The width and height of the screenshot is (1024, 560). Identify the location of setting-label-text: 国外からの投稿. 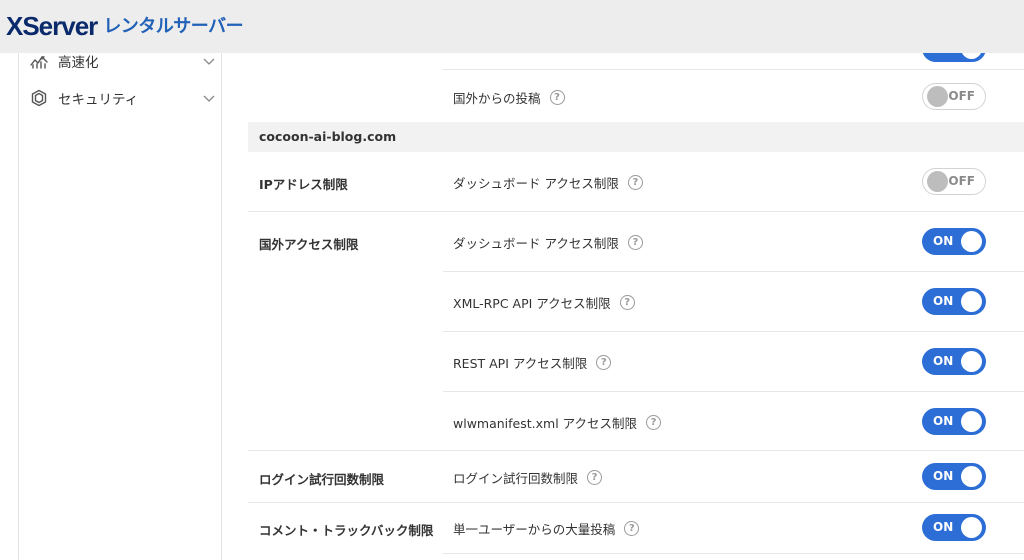
(497, 98).